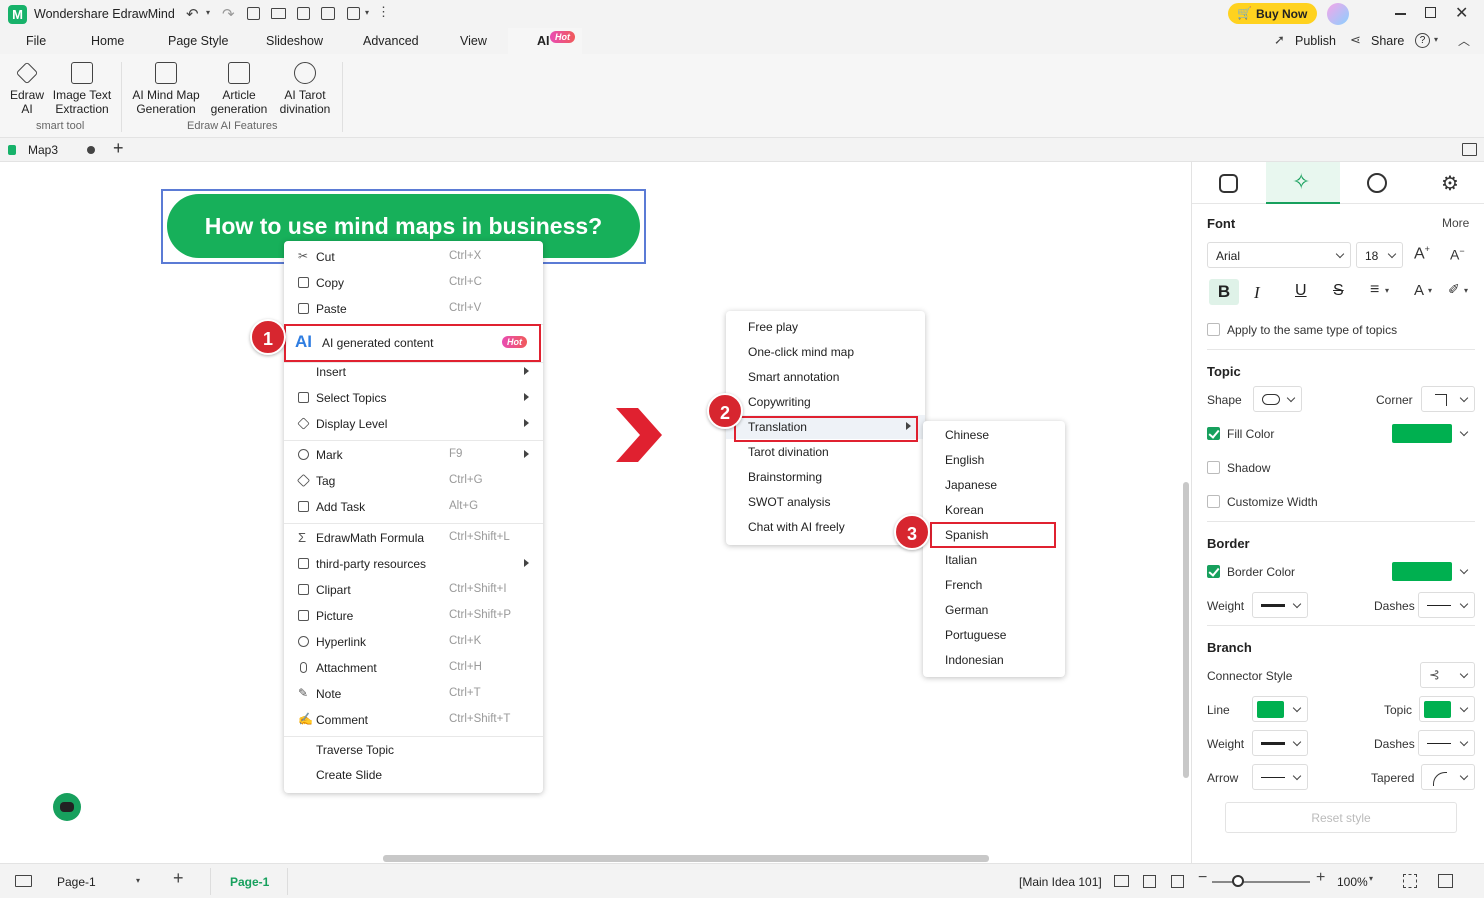 The image size is (1484, 898). I want to click on save-icon, so click(303, 13).